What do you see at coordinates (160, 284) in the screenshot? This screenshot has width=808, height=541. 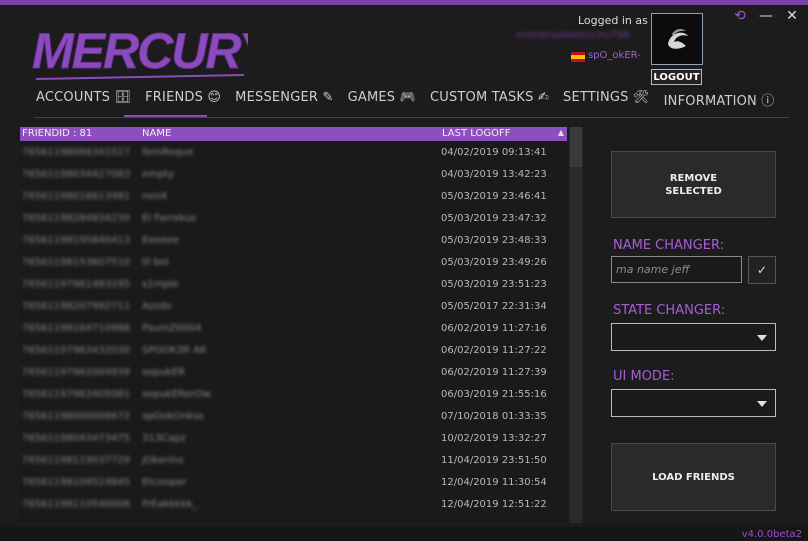 I see `friend-name-cell: s1mple` at bounding box center [160, 284].